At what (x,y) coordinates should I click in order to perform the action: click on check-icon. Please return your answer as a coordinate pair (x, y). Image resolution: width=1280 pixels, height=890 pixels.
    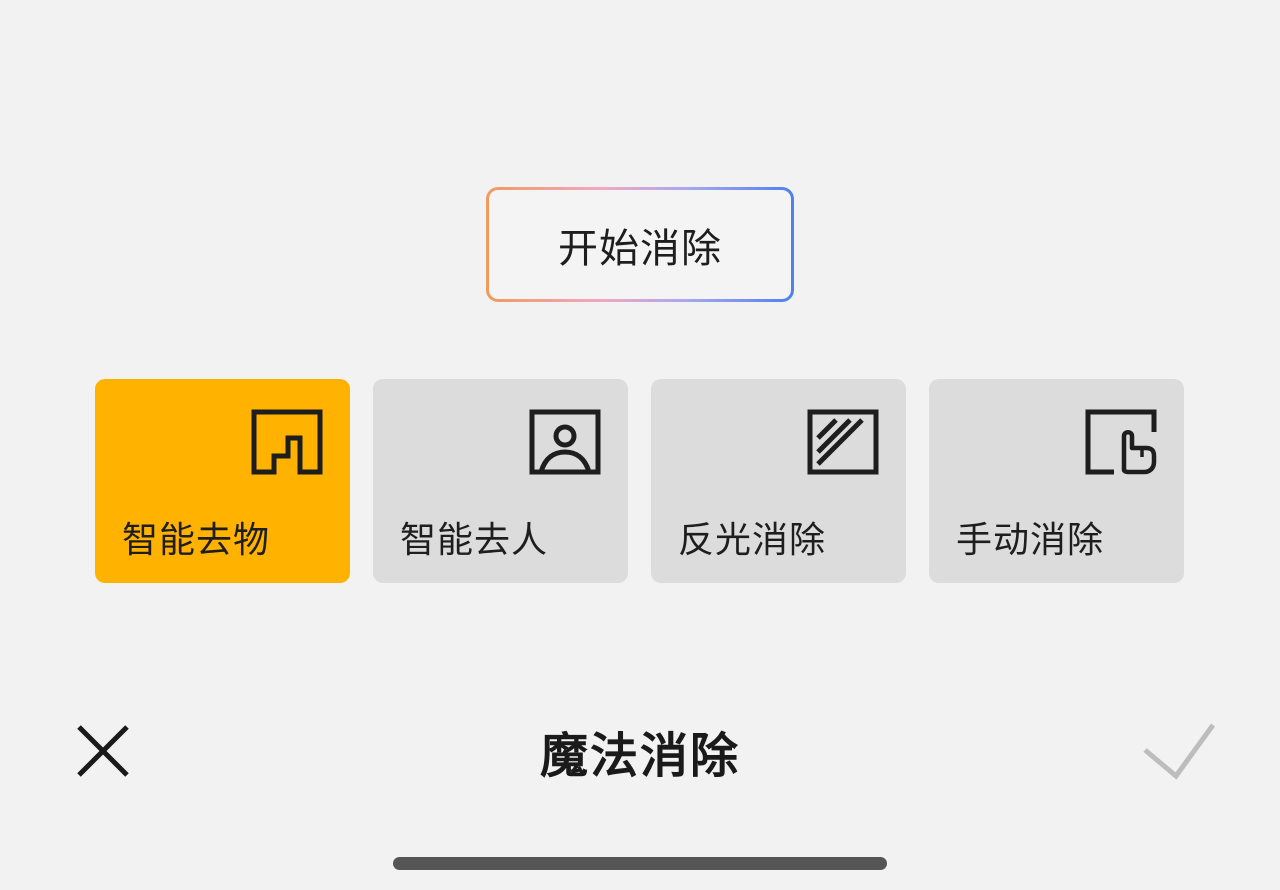
    Looking at the image, I should click on (1179, 751).